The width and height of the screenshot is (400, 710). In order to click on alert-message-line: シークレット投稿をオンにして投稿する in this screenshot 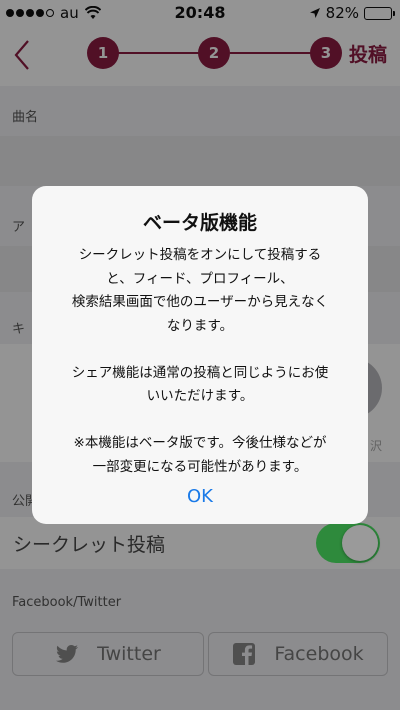, I will do `click(200, 255)`.